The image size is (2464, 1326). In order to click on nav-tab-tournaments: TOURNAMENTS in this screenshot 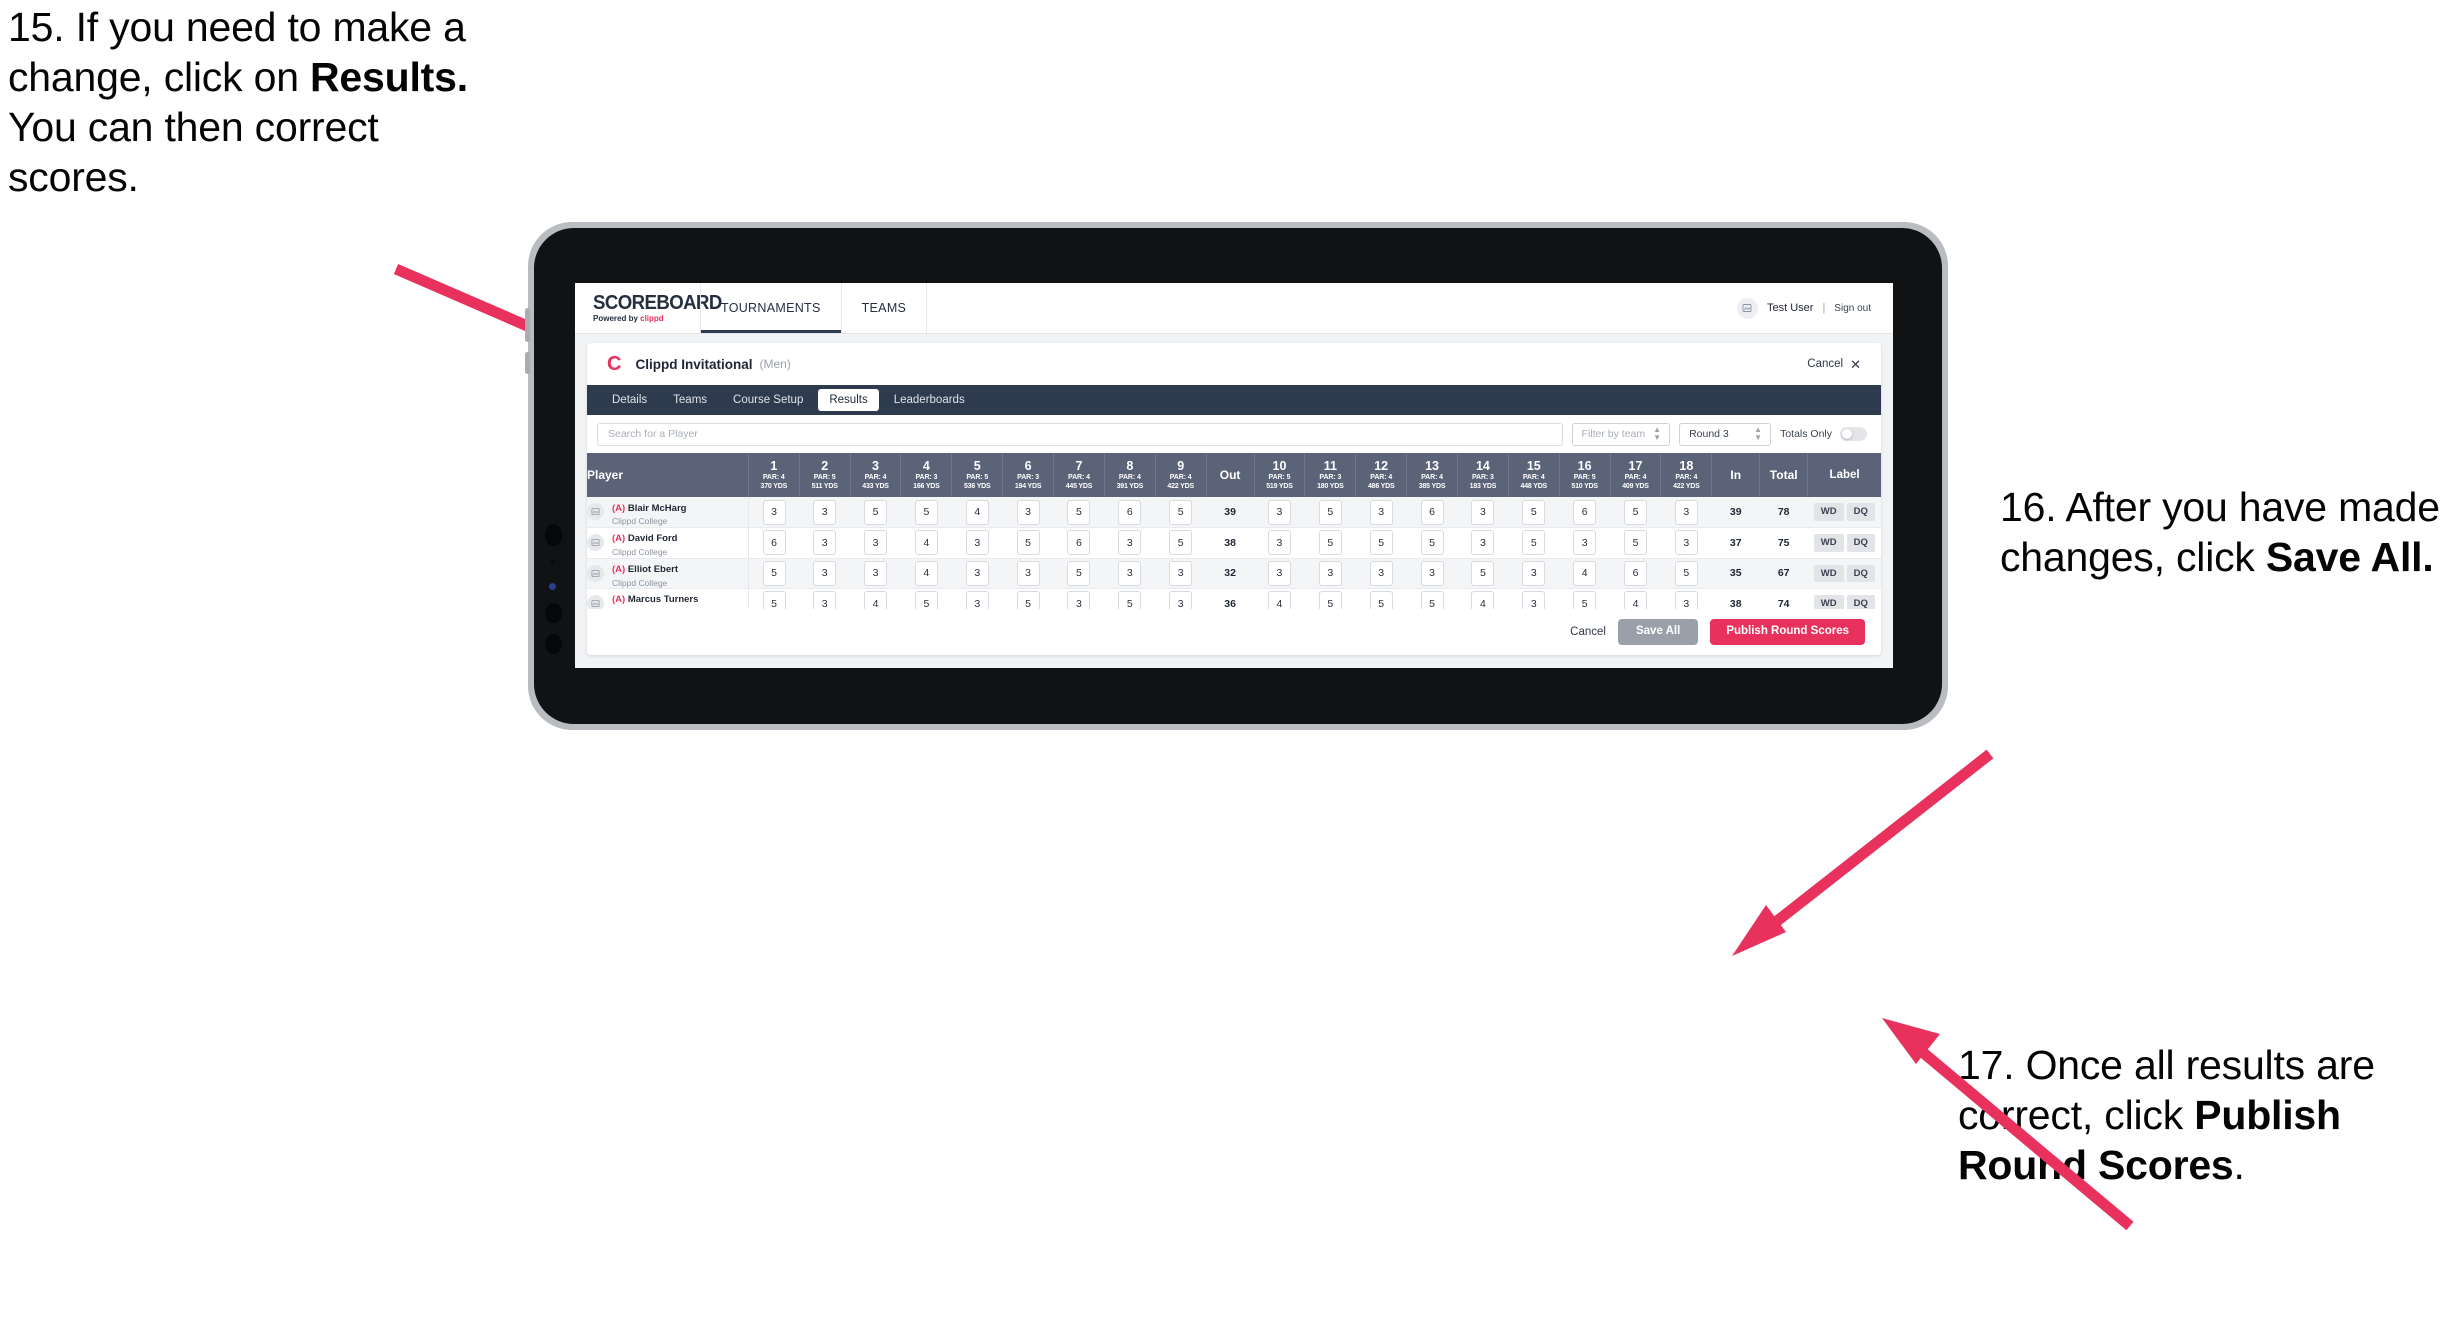, I will do `click(771, 308)`.